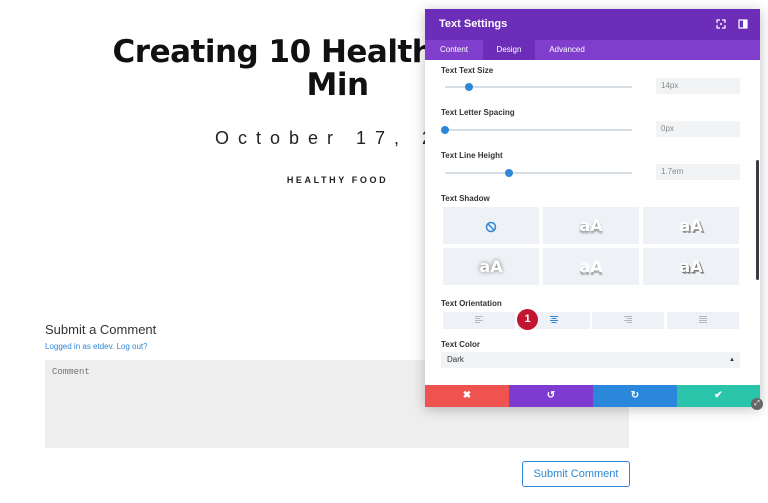  What do you see at coordinates (591, 266) in the screenshot?
I see `shadow-option-5: aA` at bounding box center [591, 266].